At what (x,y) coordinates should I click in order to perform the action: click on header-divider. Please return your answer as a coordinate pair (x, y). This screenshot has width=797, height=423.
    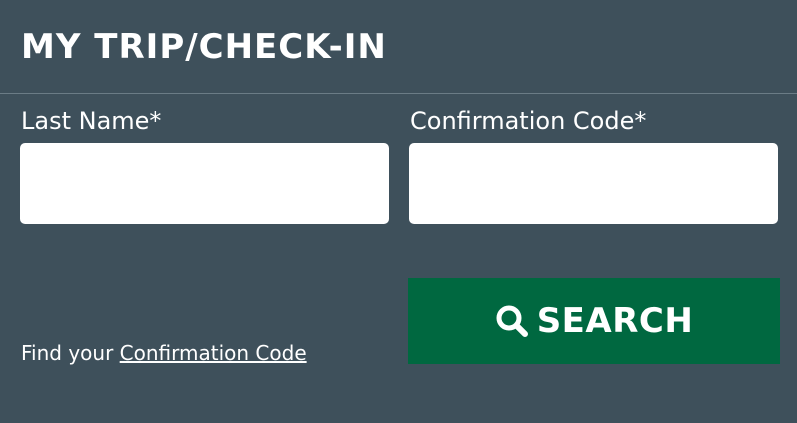
    Looking at the image, I should click on (398, 93).